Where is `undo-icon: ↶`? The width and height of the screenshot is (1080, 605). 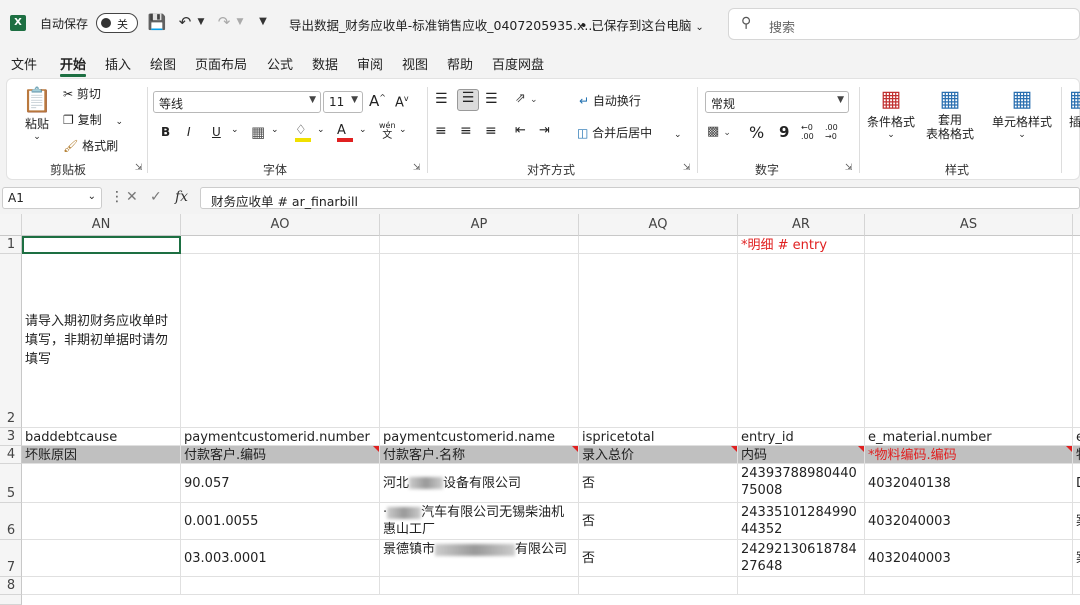
undo-icon: ↶ is located at coordinates (185, 22).